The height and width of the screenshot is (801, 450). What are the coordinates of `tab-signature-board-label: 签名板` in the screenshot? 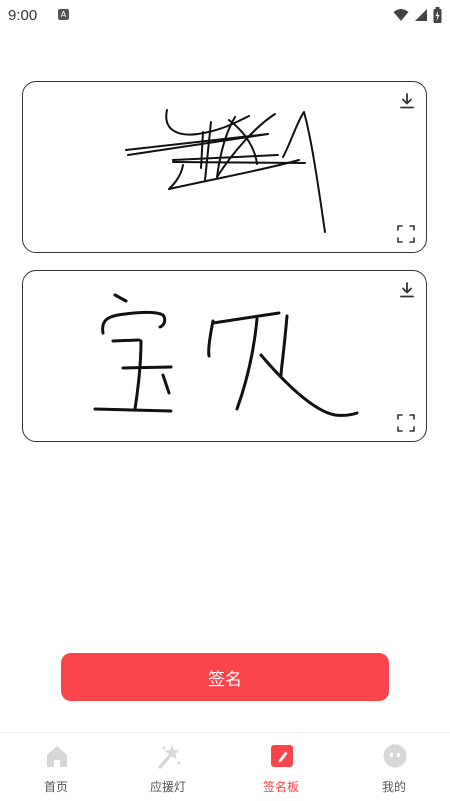 It's located at (280, 787).